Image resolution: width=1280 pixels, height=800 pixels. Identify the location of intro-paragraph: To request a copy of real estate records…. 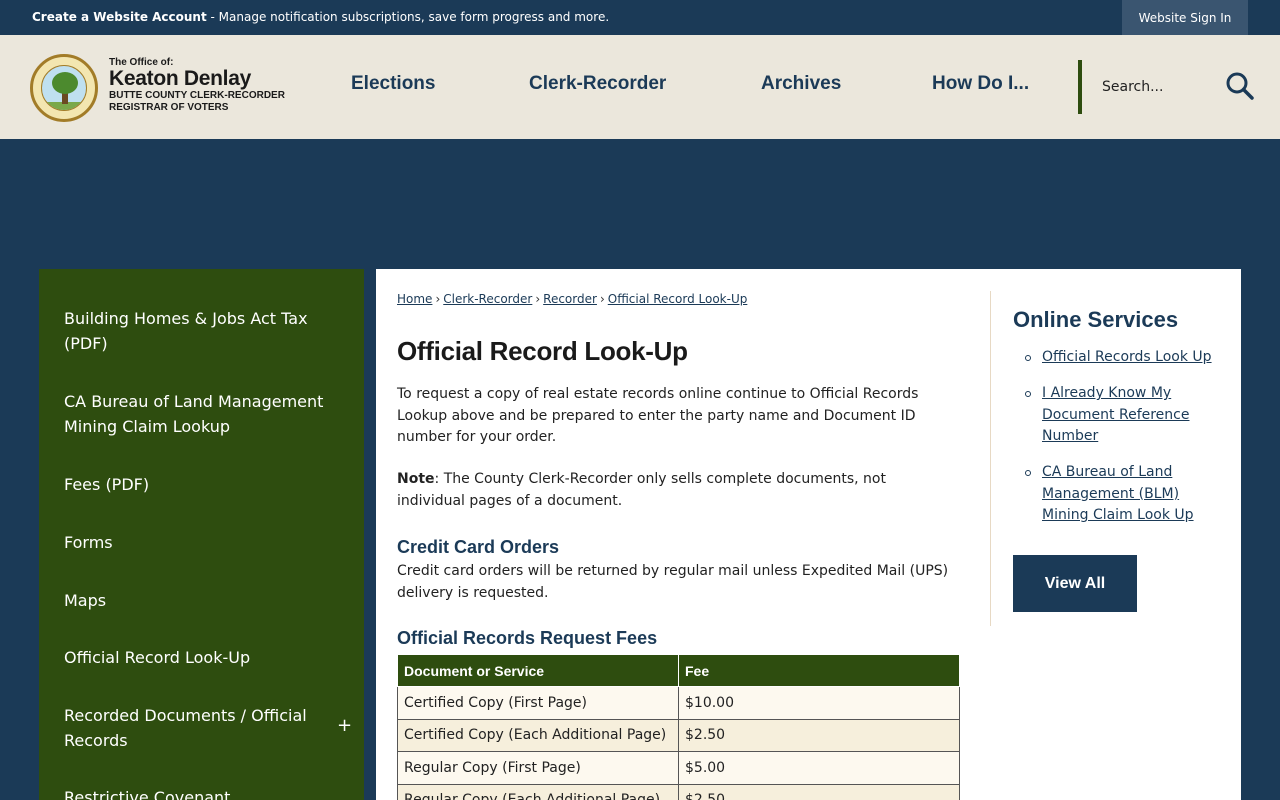
(658, 415).